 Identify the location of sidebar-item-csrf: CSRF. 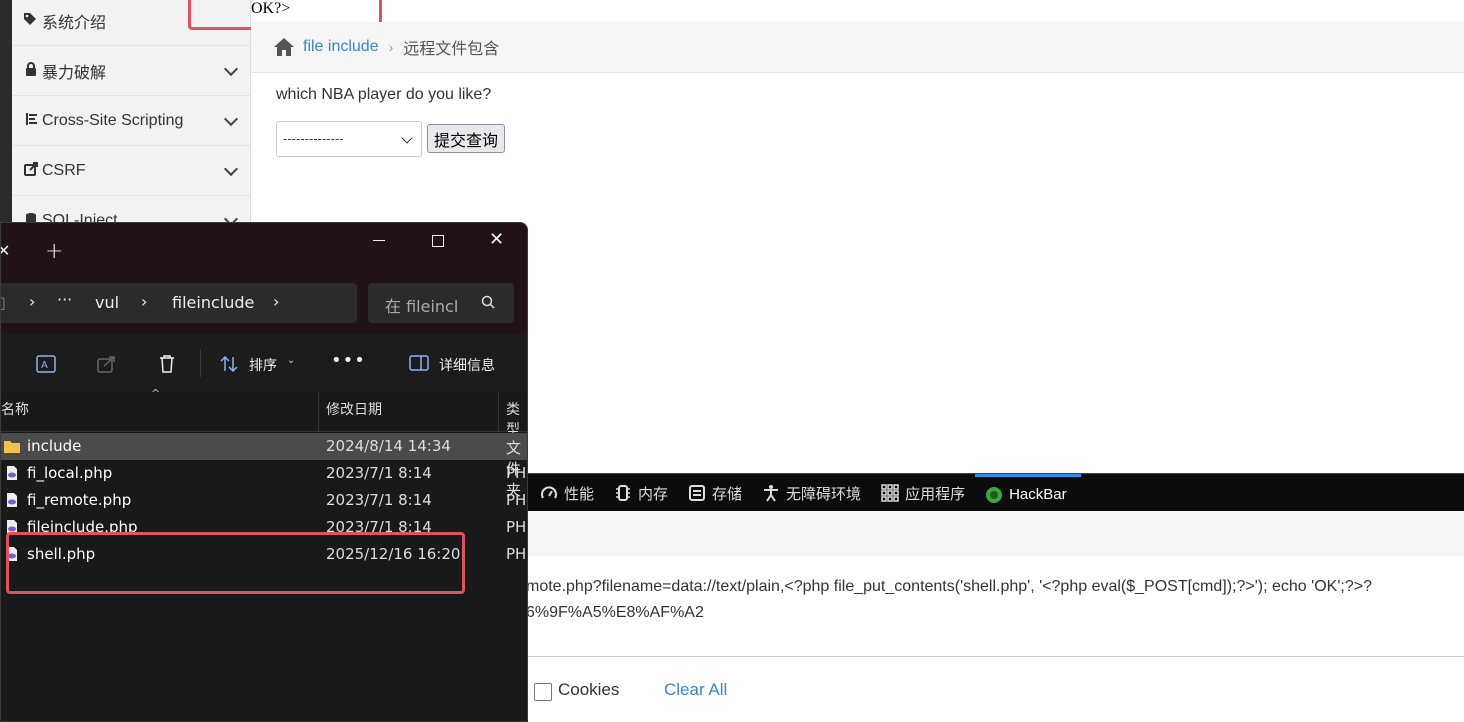
(131, 171).